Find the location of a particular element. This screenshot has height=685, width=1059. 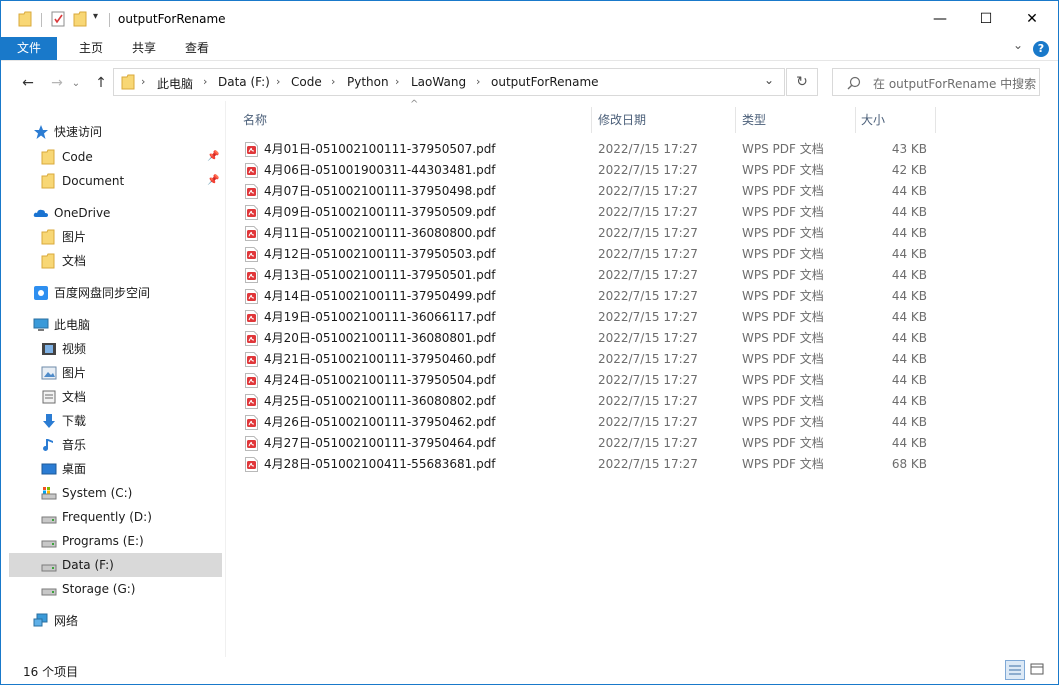

back-button: ← is located at coordinates (28, 83).